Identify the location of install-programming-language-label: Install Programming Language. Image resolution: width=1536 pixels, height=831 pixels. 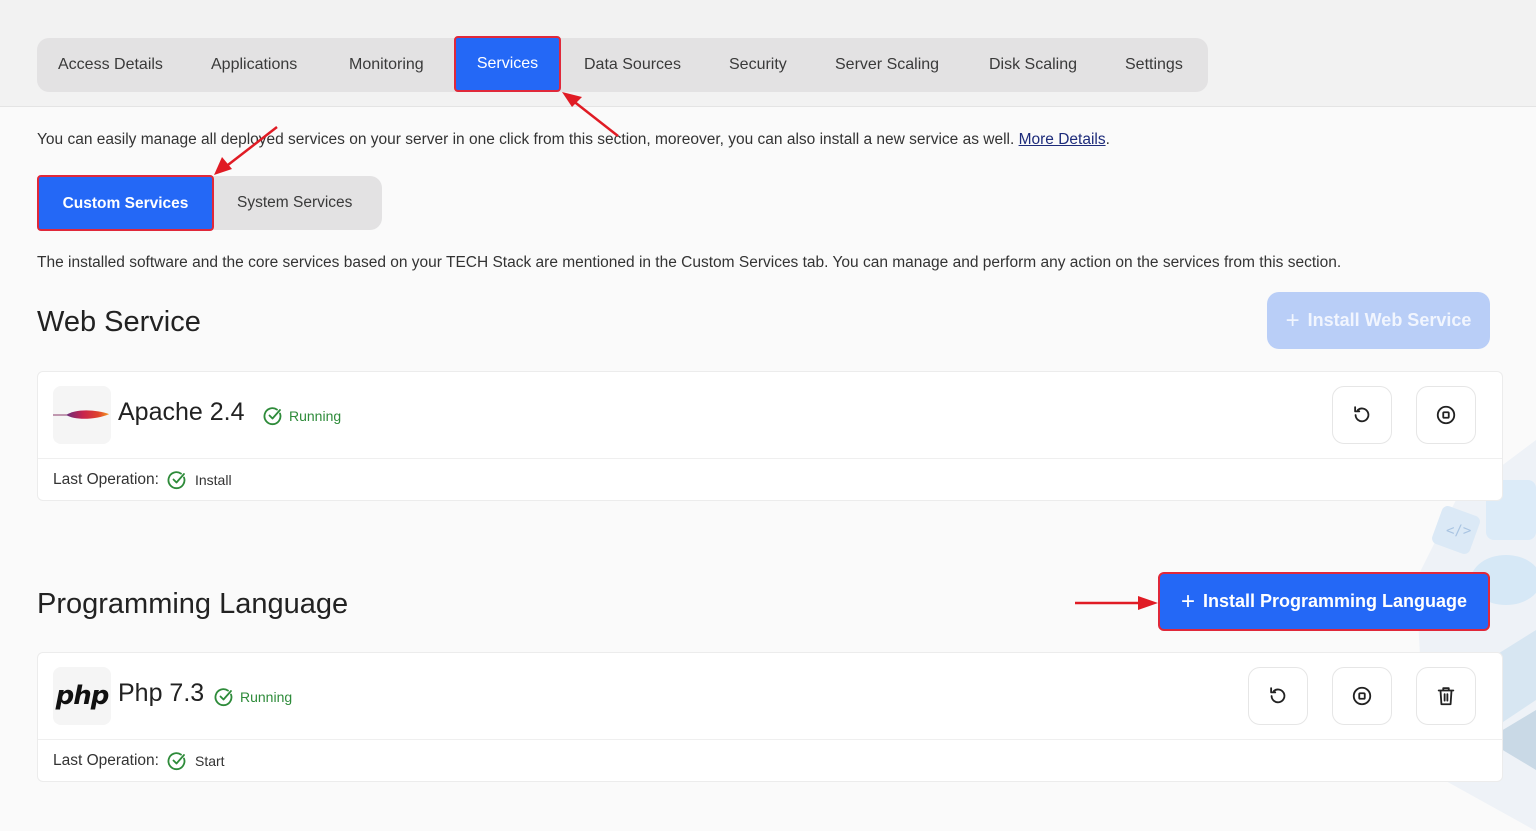
(1335, 601).